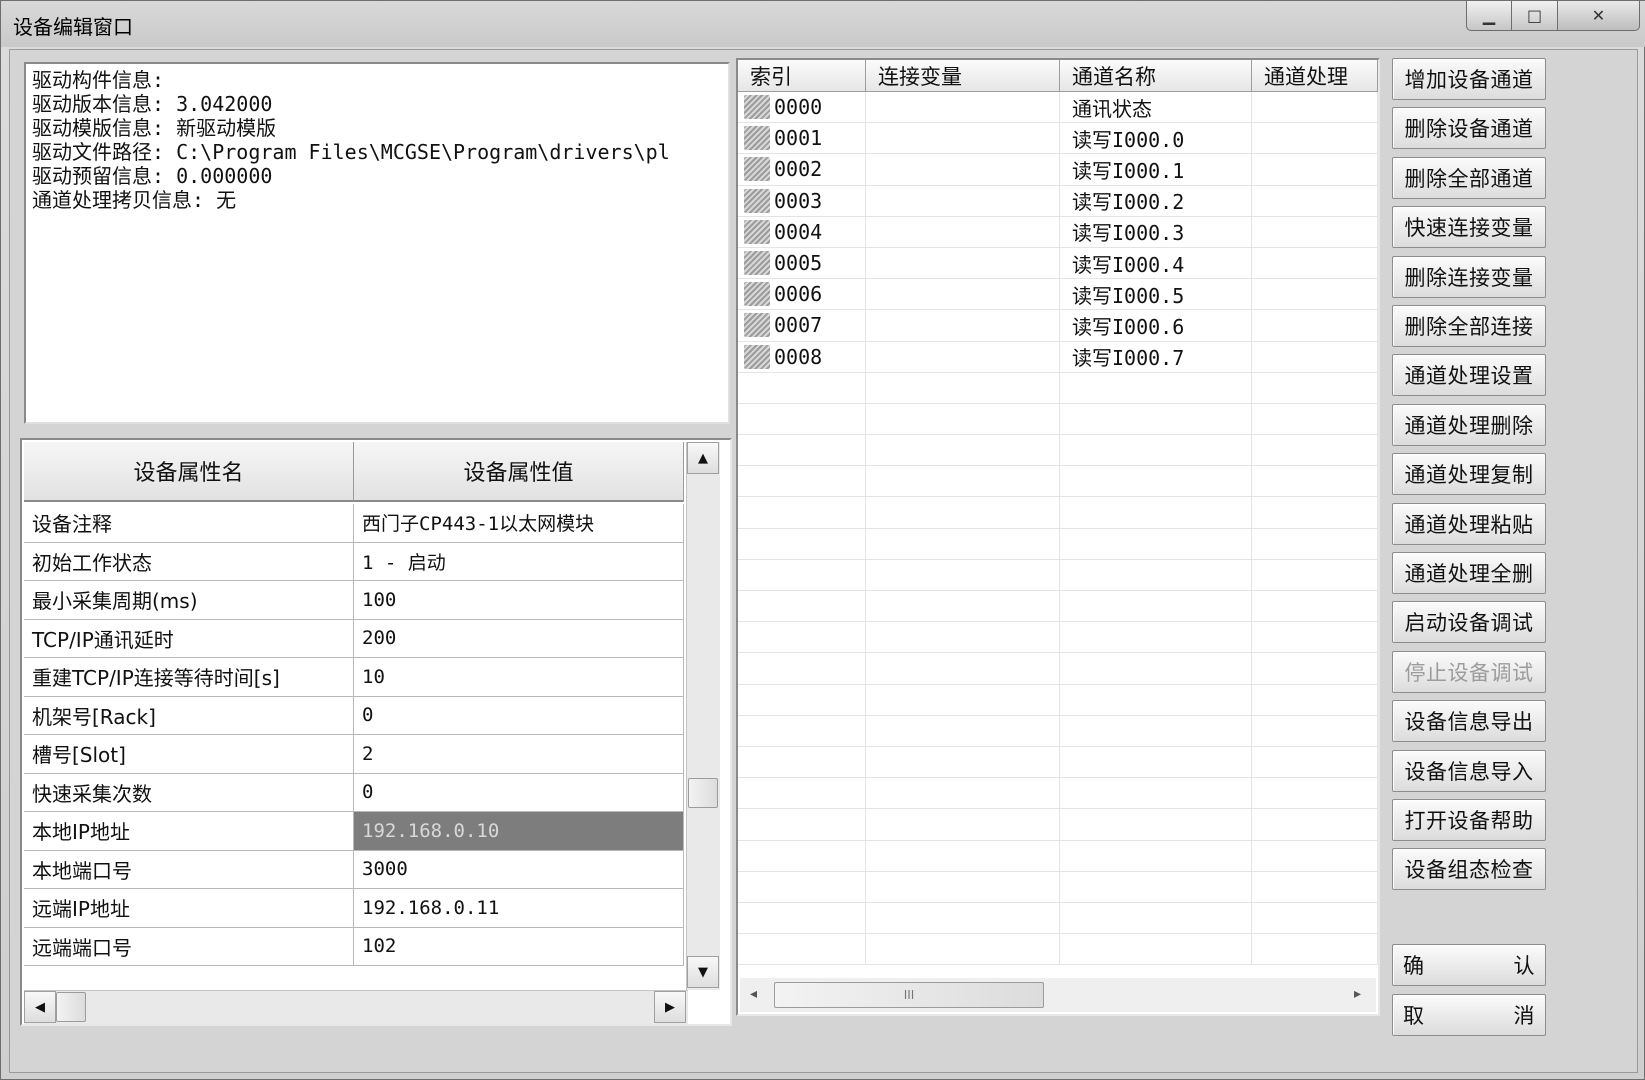  Describe the element at coordinates (1058, 139) in the screenshot. I see `channel-row: 0001 读写I000.0` at that location.